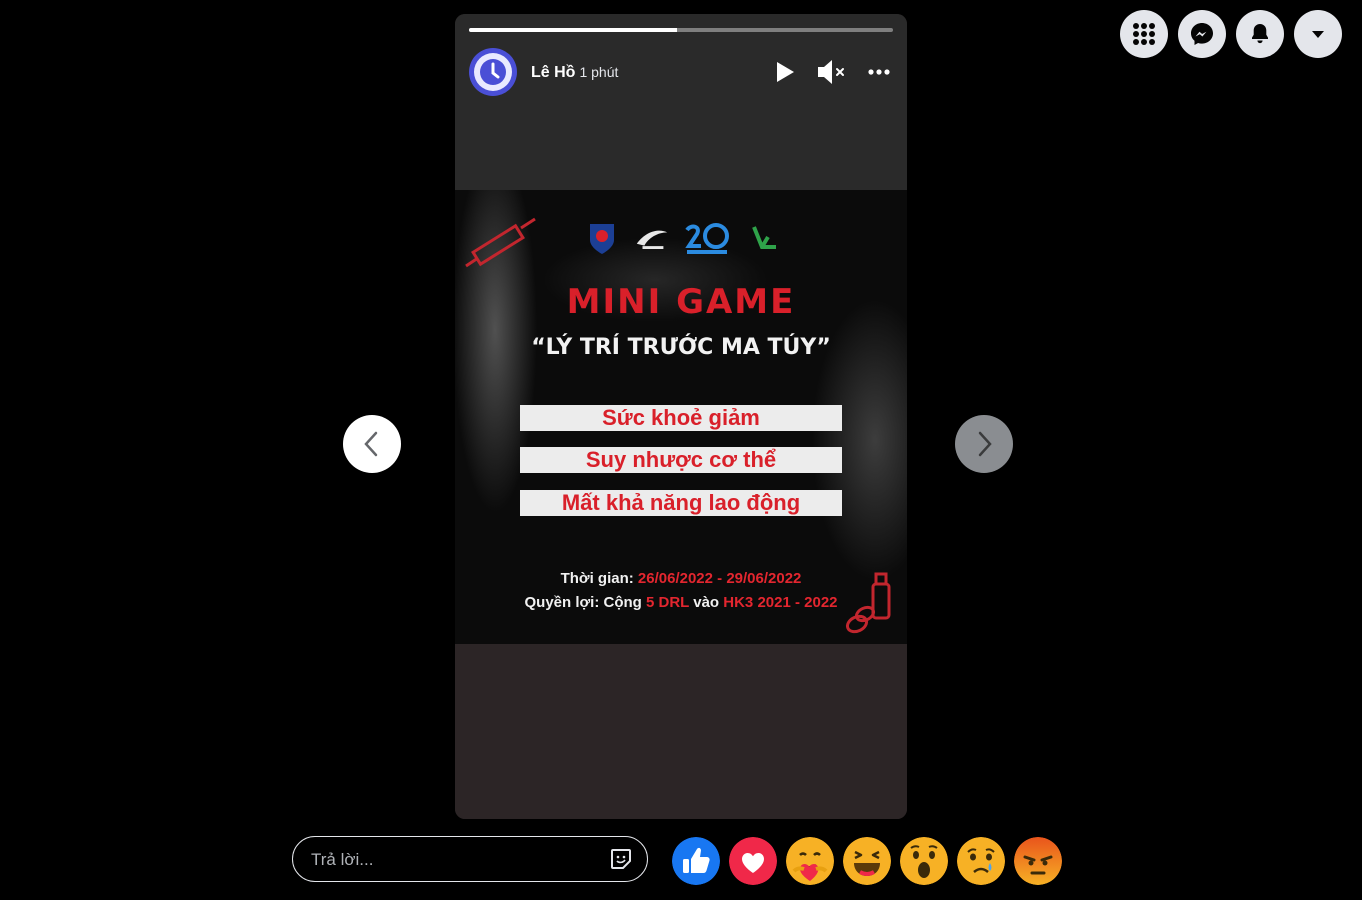  What do you see at coordinates (1038, 861) in the screenshot?
I see `angry-reaction-icon` at bounding box center [1038, 861].